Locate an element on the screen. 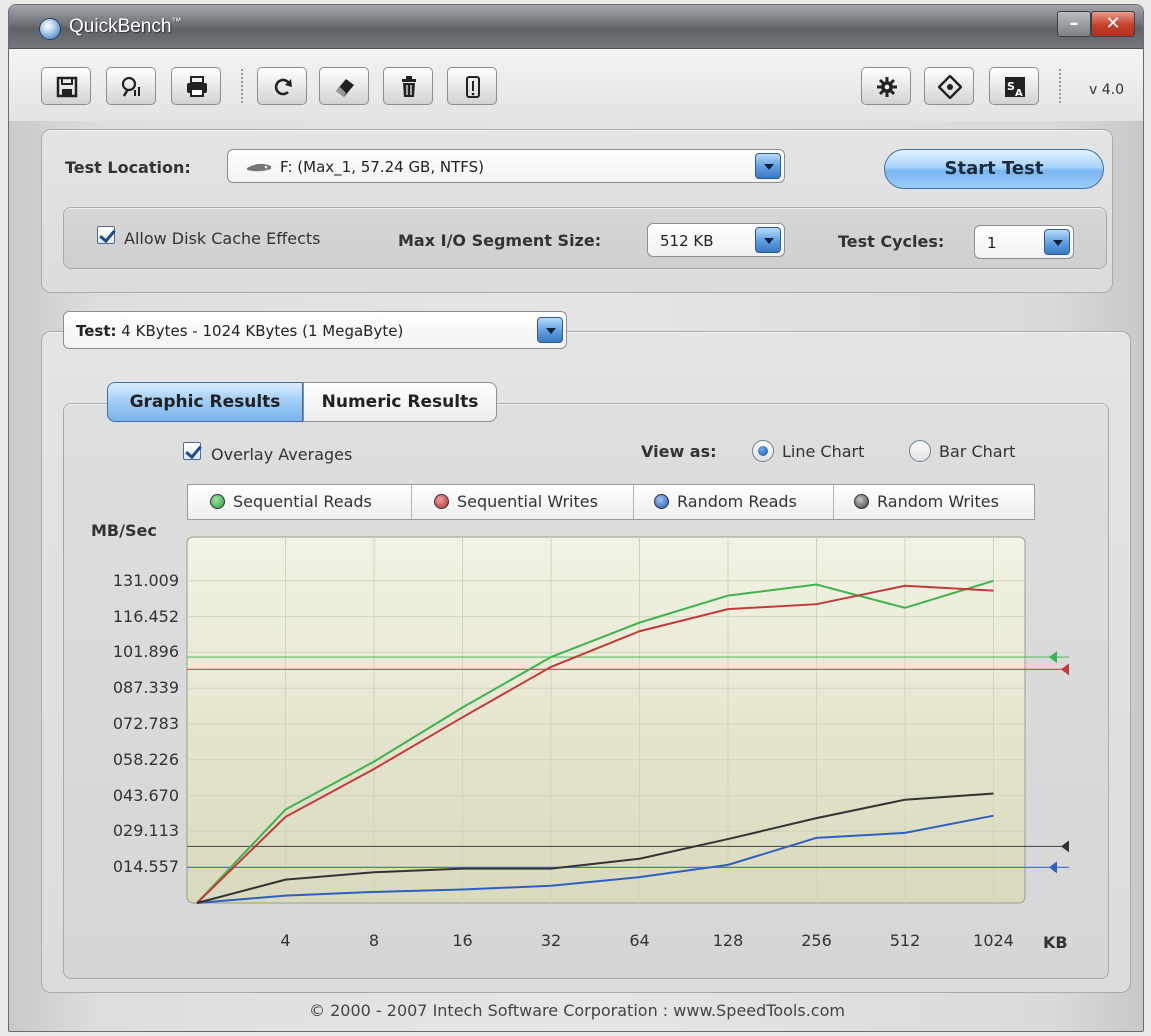  y-tick-label: 087.339 is located at coordinates (145, 688).